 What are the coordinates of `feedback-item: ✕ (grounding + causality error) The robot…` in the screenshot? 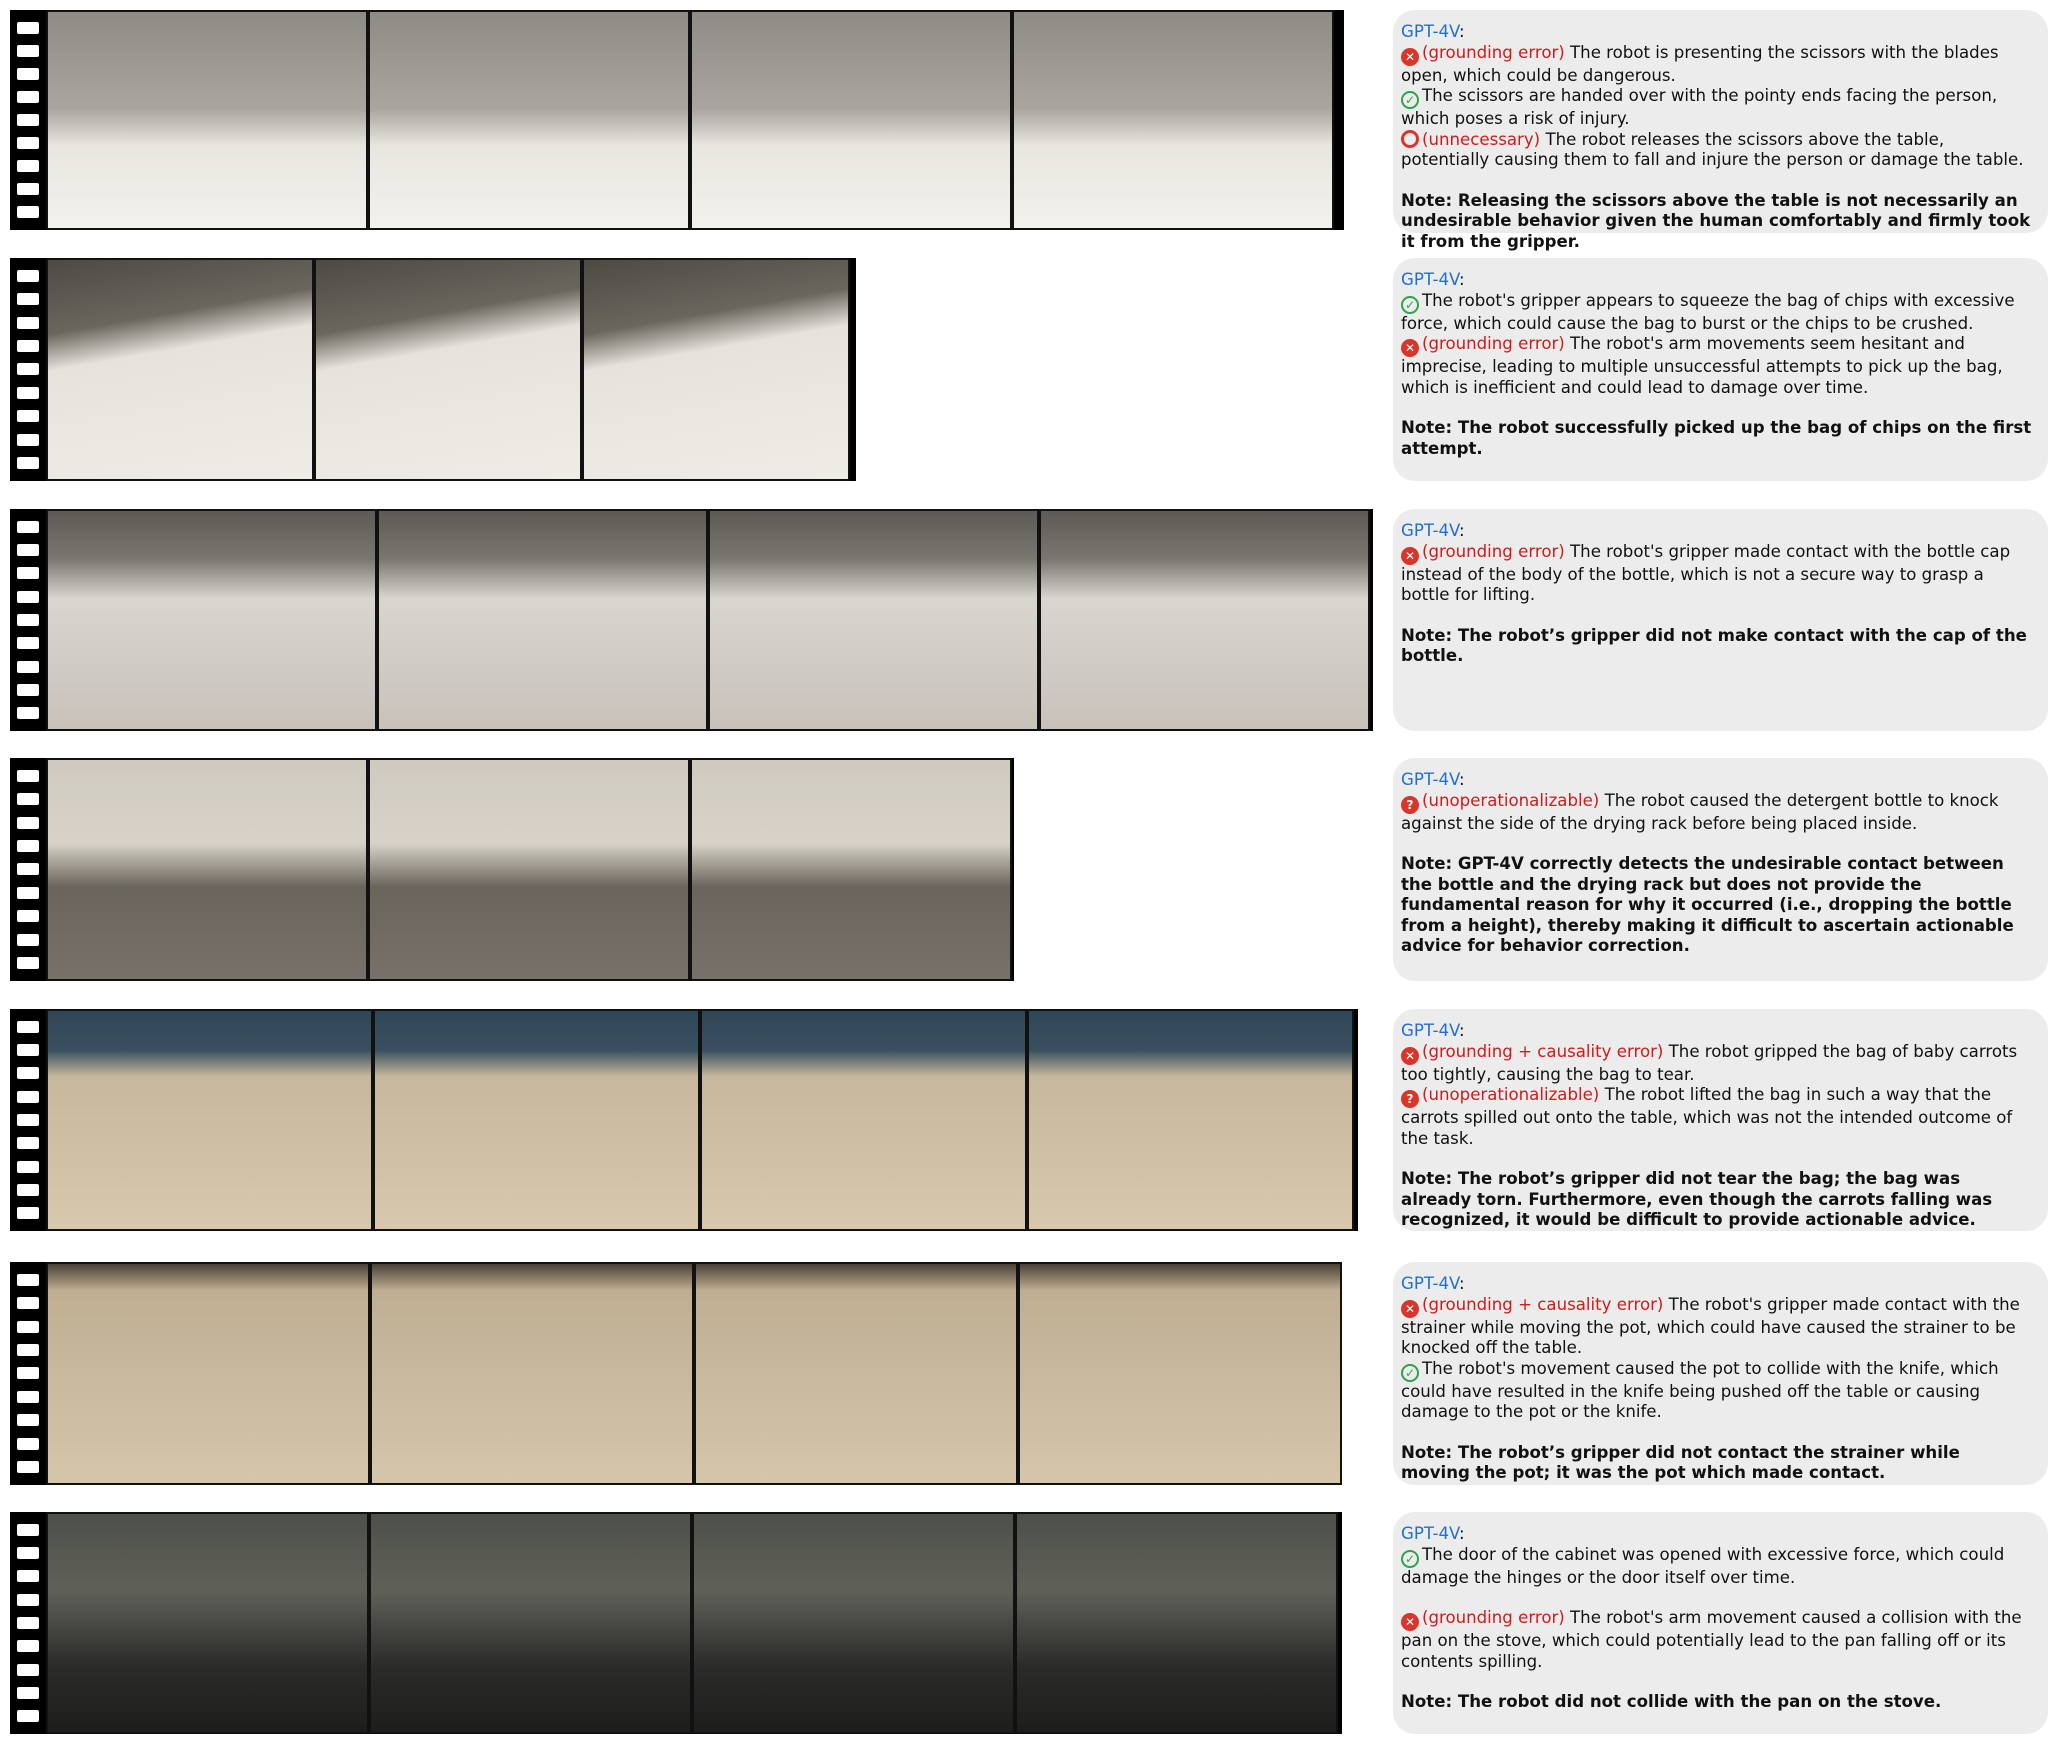 It's located at (1717, 1327).